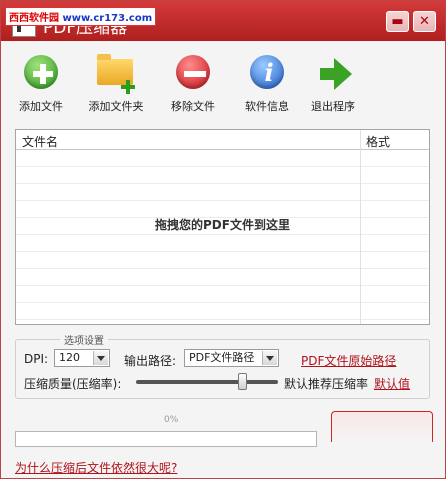 Image resolution: width=446 pixels, height=479 pixels. I want to click on output-path-value: PDF文件路径, so click(222, 357).